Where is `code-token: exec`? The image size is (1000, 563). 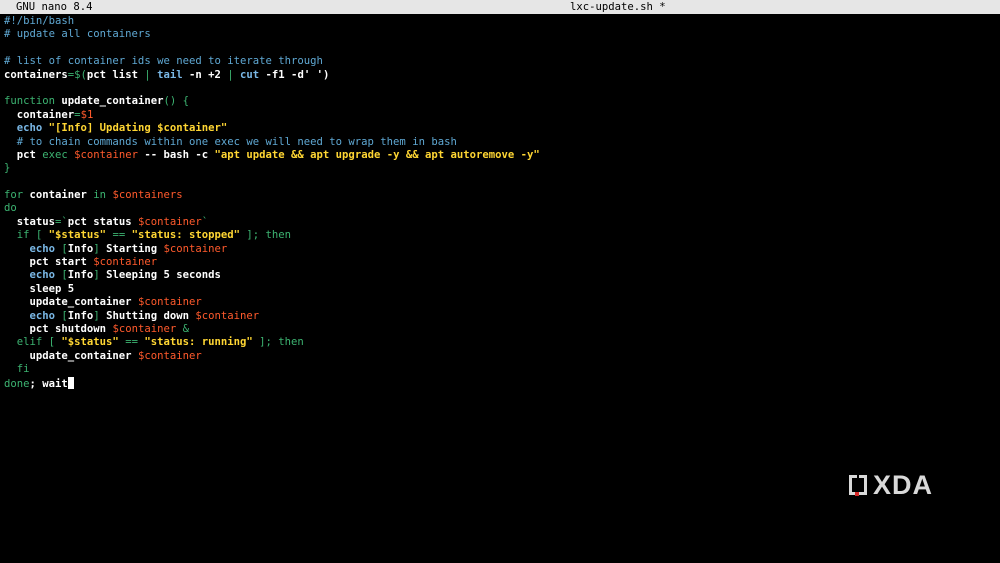 code-token: exec is located at coordinates (58, 154).